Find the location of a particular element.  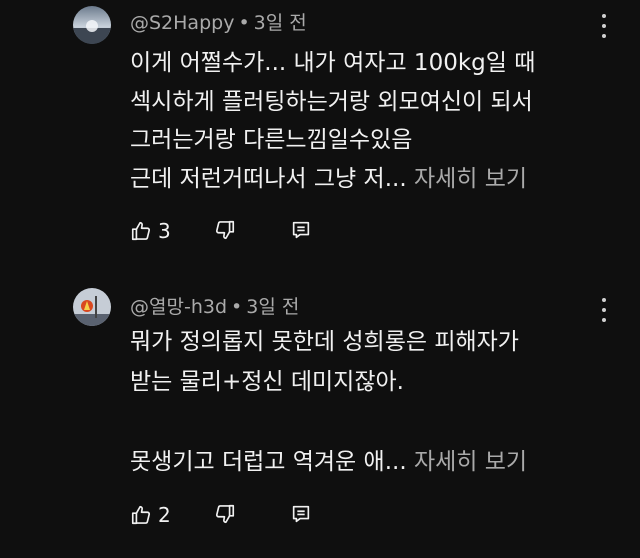

like-count: 2 is located at coordinates (164, 515).